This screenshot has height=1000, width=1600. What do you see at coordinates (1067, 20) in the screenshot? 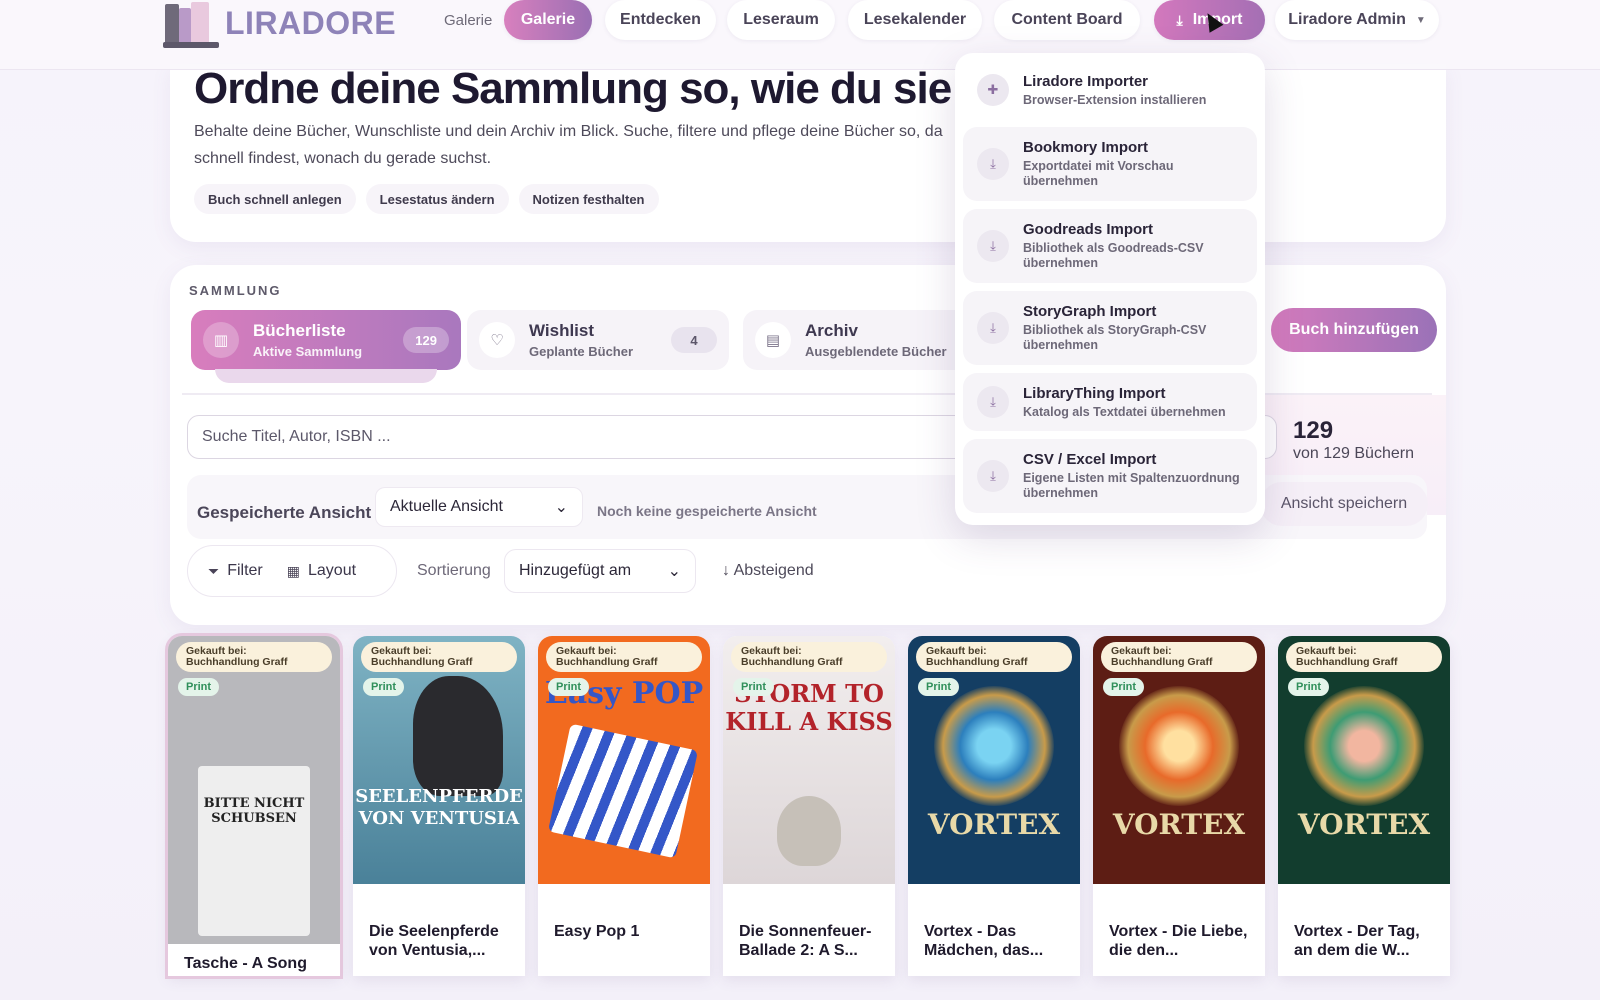
I see `nav-tab-content-board: Content Board` at bounding box center [1067, 20].